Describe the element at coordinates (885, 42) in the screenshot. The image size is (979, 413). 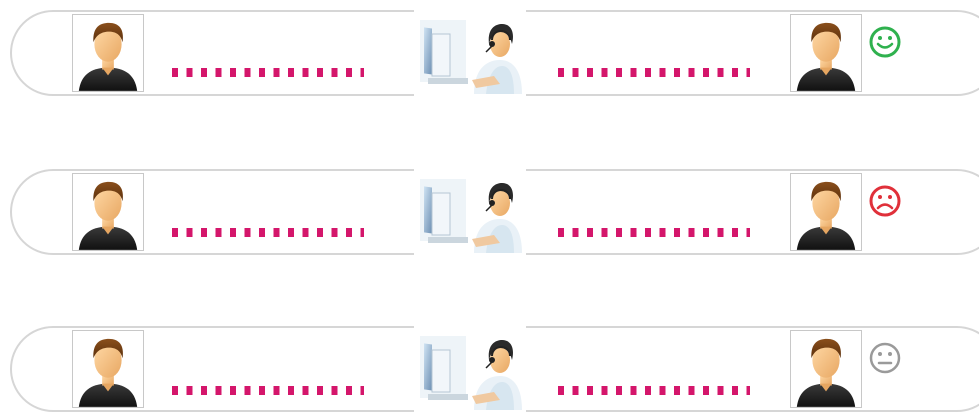
I see `happy-face-icon` at that location.